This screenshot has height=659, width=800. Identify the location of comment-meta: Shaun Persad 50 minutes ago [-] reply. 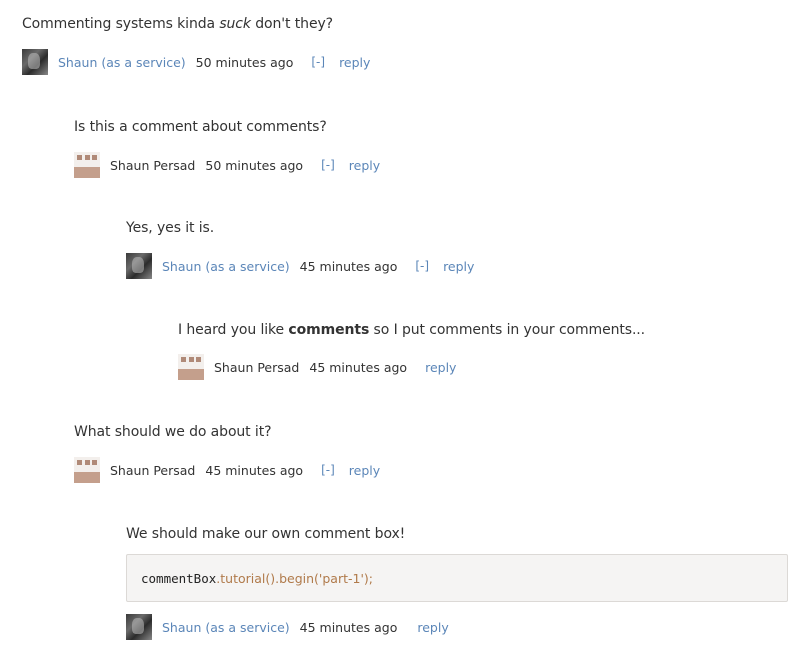
(227, 165).